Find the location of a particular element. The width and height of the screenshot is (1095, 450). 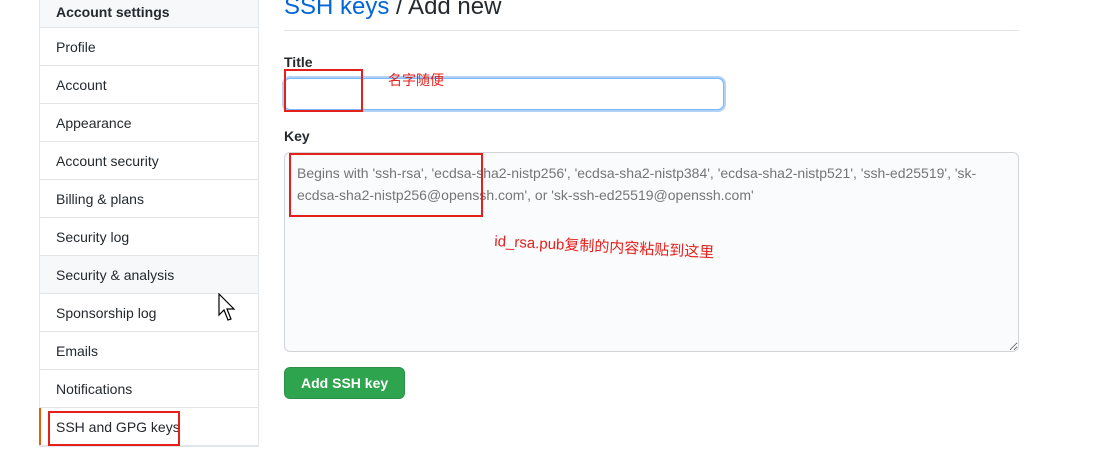

sidebar-item-label: Appearance is located at coordinates (94, 122).